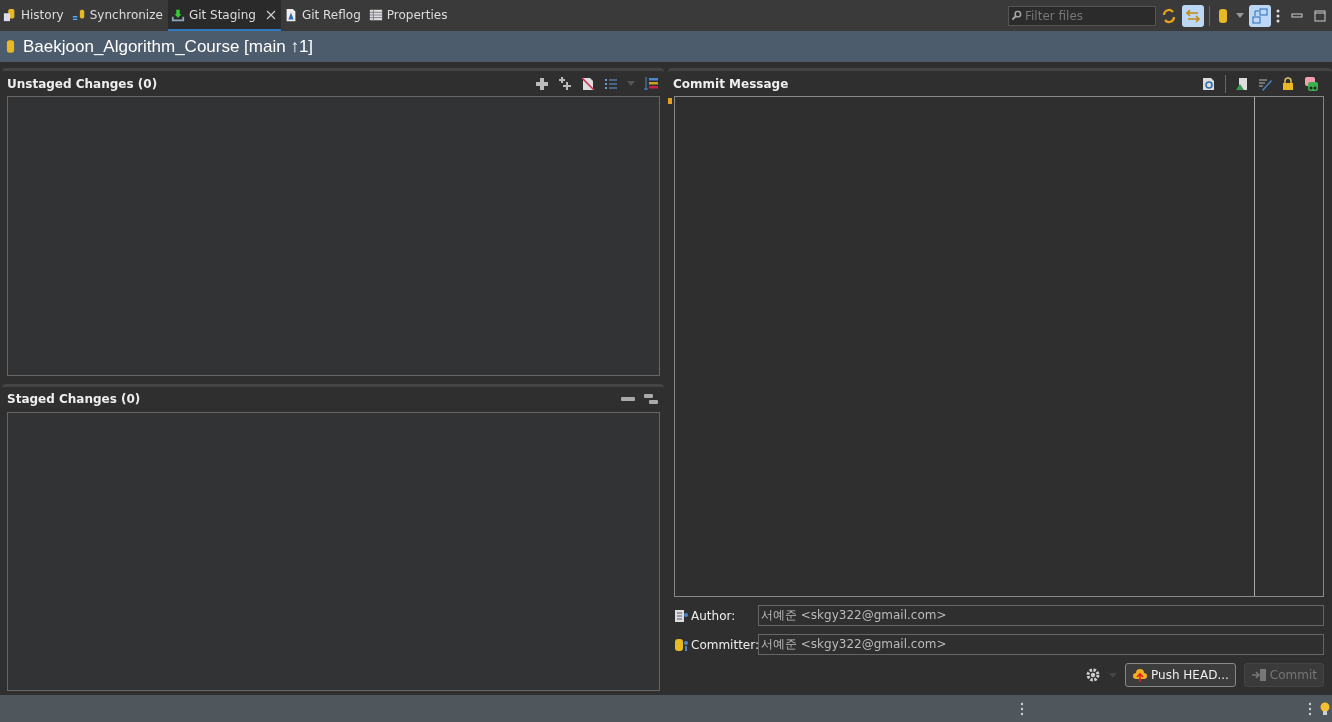 Image resolution: width=1332 pixels, height=722 pixels. What do you see at coordinates (588, 83) in the screenshot?
I see `crossed-document-icon` at bounding box center [588, 83].